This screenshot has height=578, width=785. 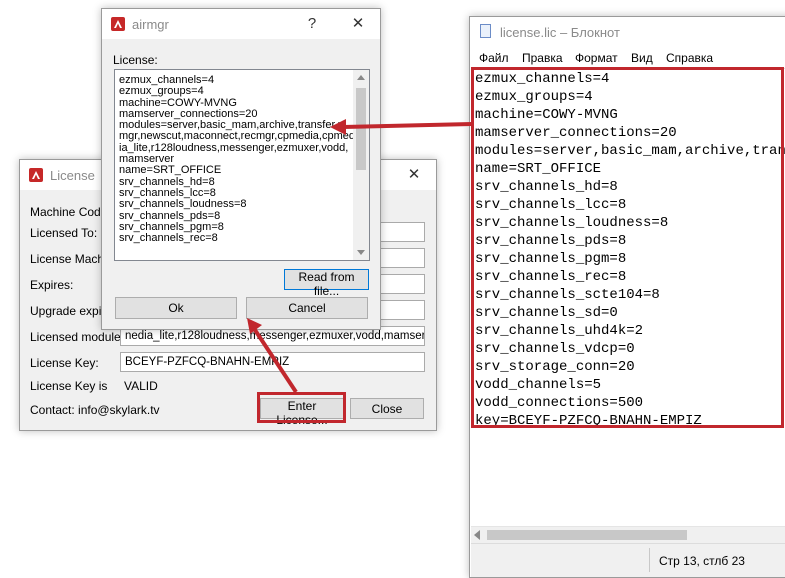 What do you see at coordinates (80, 337) in the screenshot?
I see `licensed-modules-label: Licensed modules:` at bounding box center [80, 337].